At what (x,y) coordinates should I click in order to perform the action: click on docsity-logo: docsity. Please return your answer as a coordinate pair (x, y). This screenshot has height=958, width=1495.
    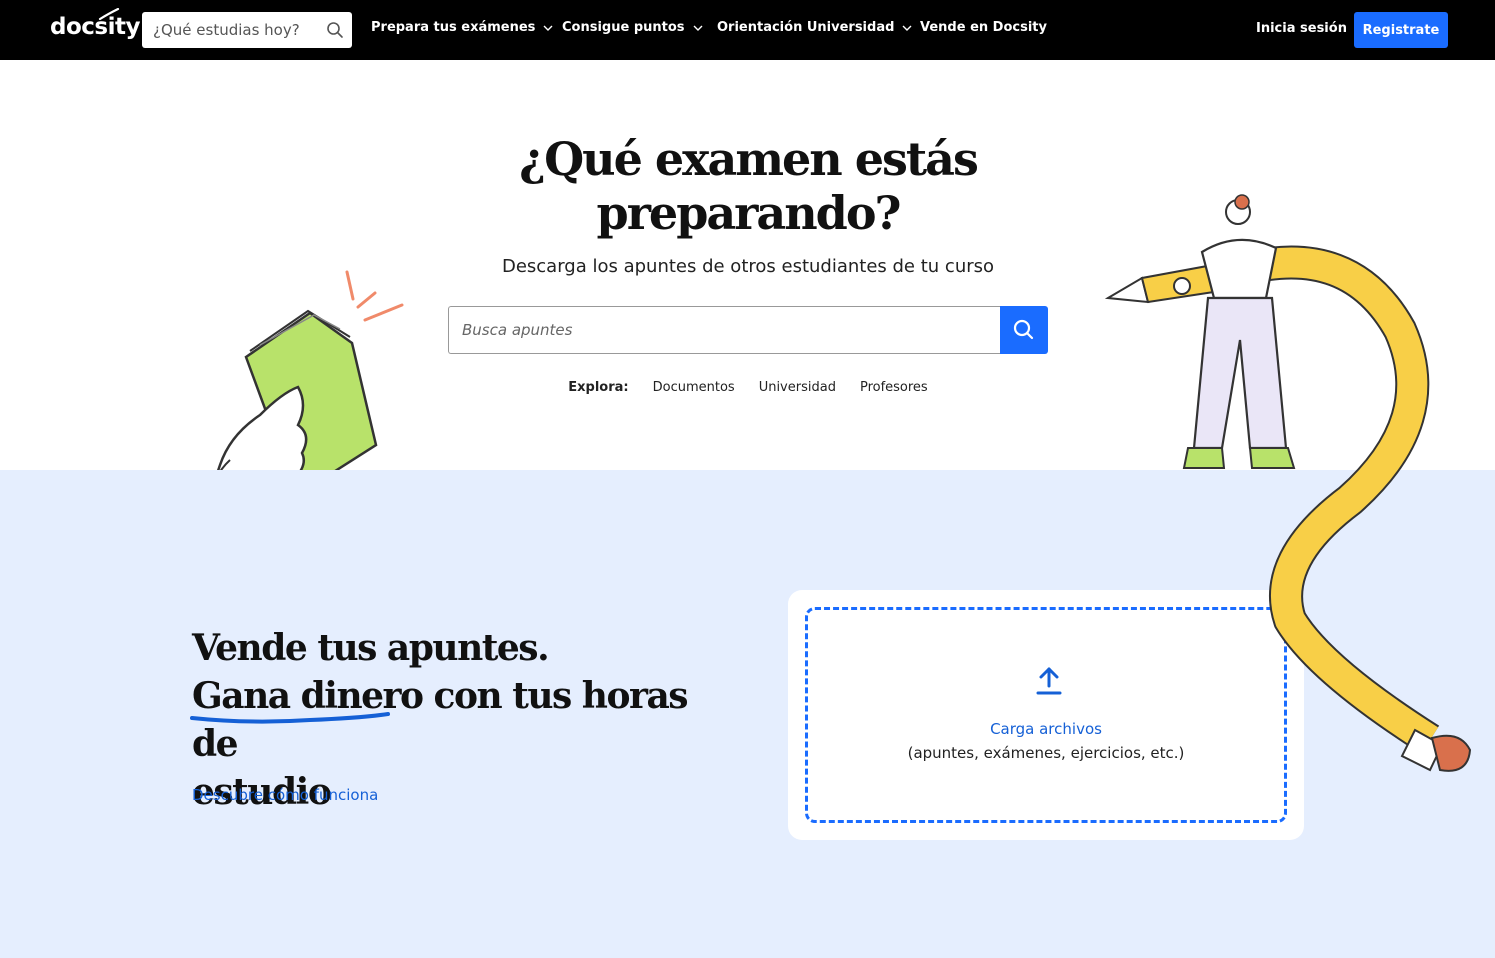
    Looking at the image, I should click on (95, 27).